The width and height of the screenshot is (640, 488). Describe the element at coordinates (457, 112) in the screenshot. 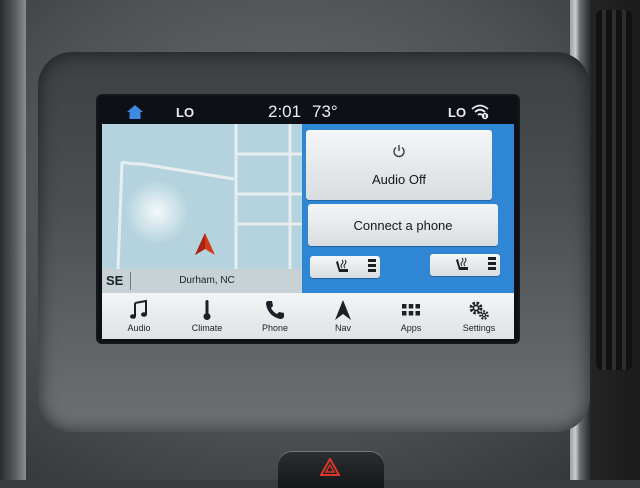

I see `passenger-temp-setting: LO` at that location.